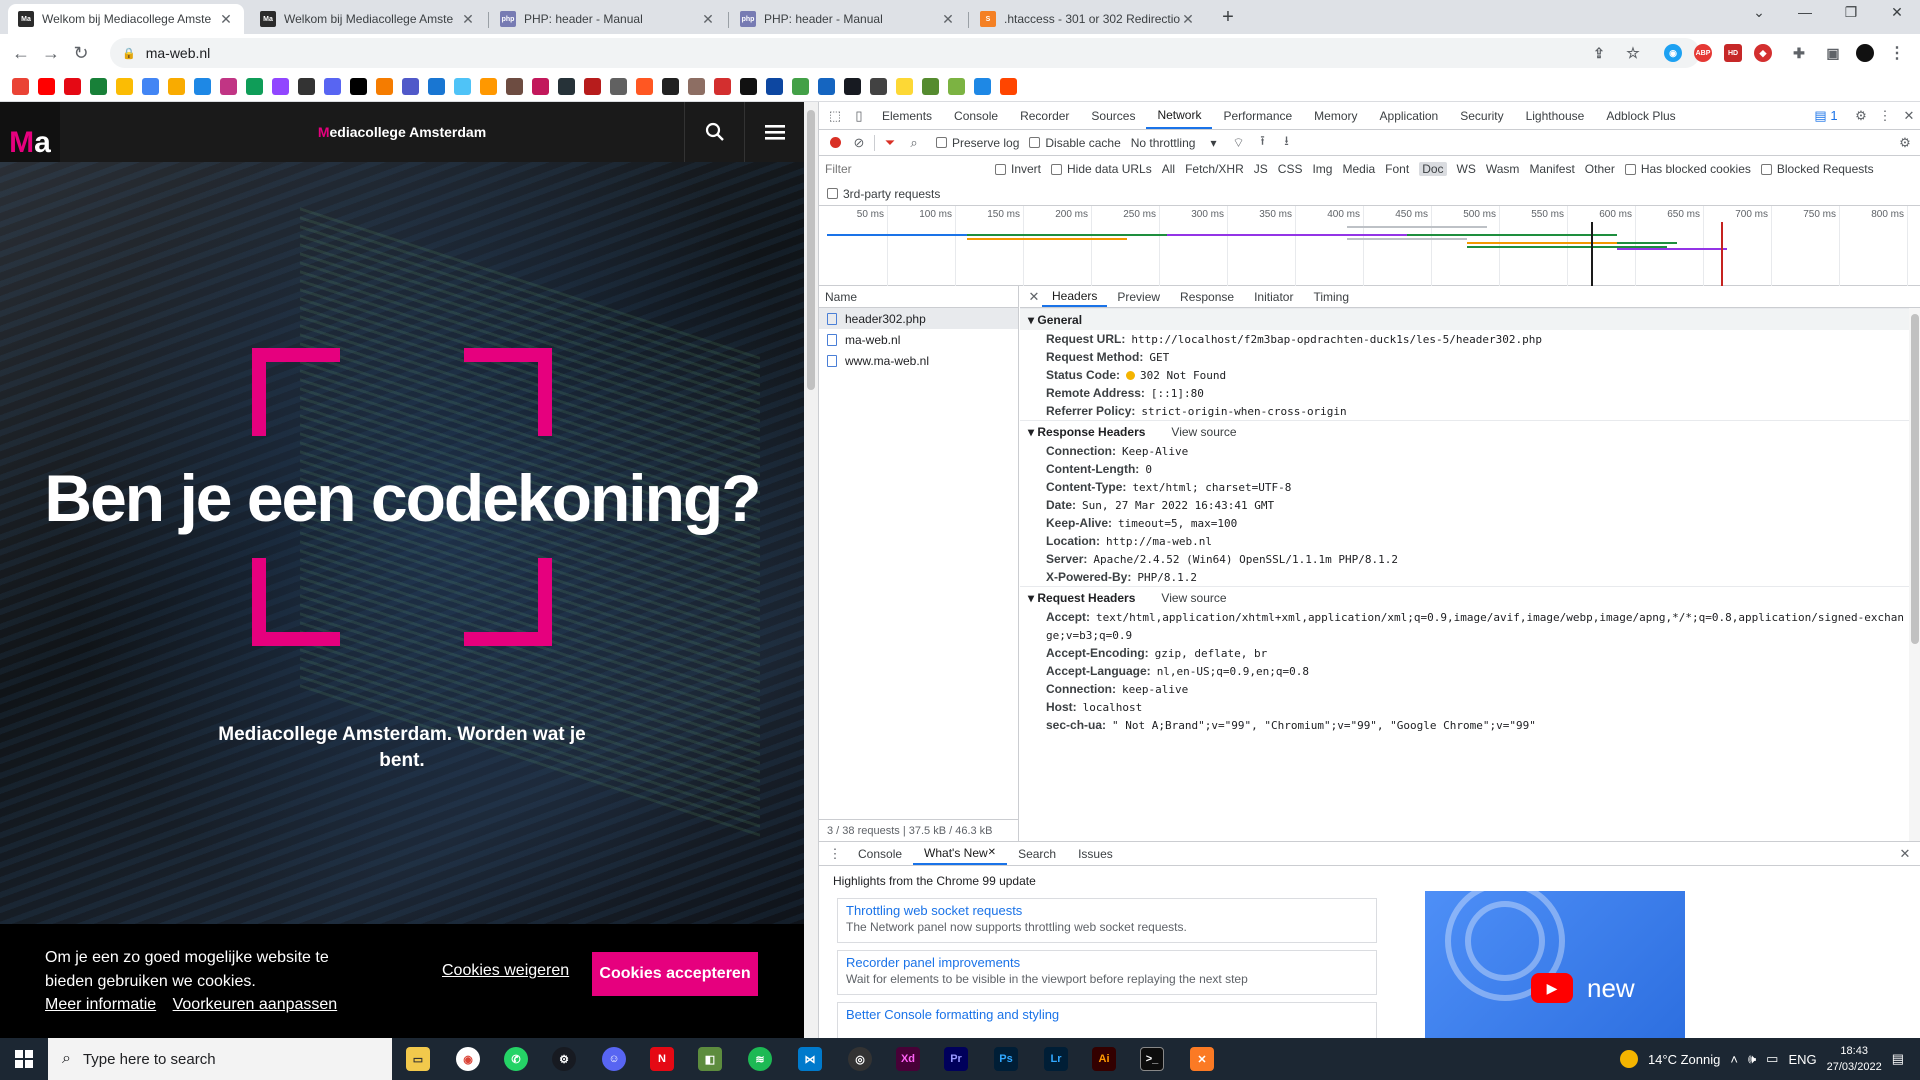 The image size is (1920, 1080). I want to click on filter-type-ws: WS, so click(1466, 169).